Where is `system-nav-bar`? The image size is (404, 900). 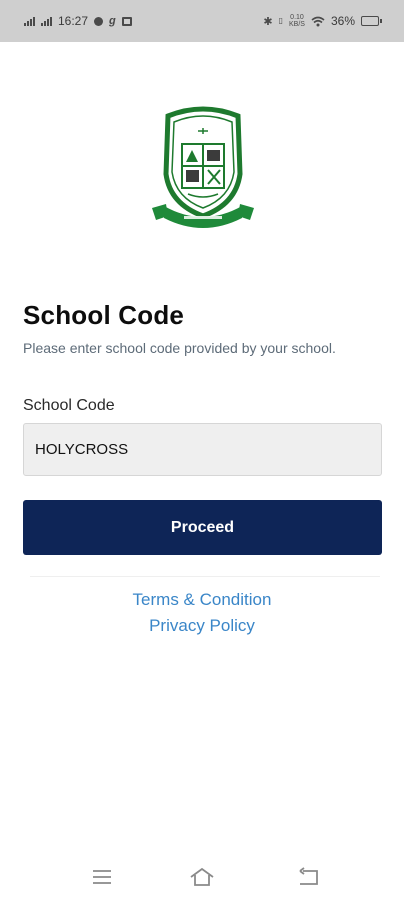
system-nav-bar is located at coordinates (202, 878).